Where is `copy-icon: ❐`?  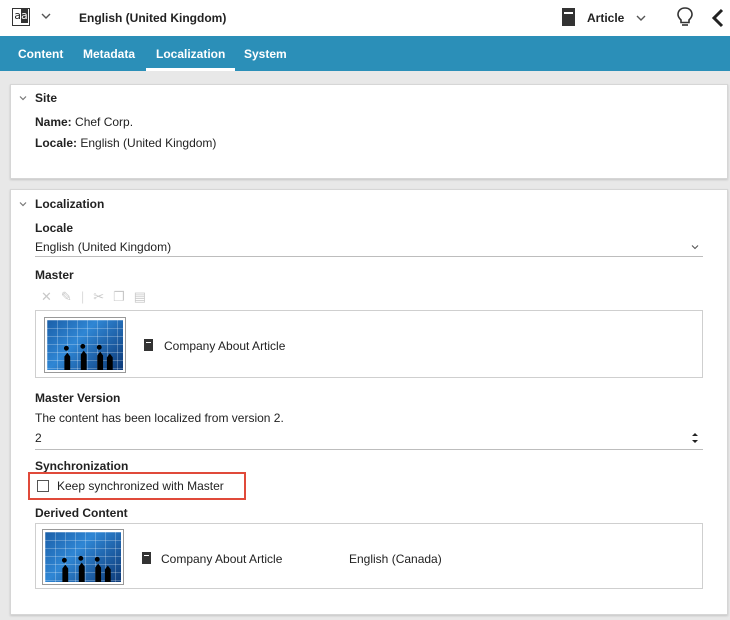
copy-icon: ❐ is located at coordinates (119, 297).